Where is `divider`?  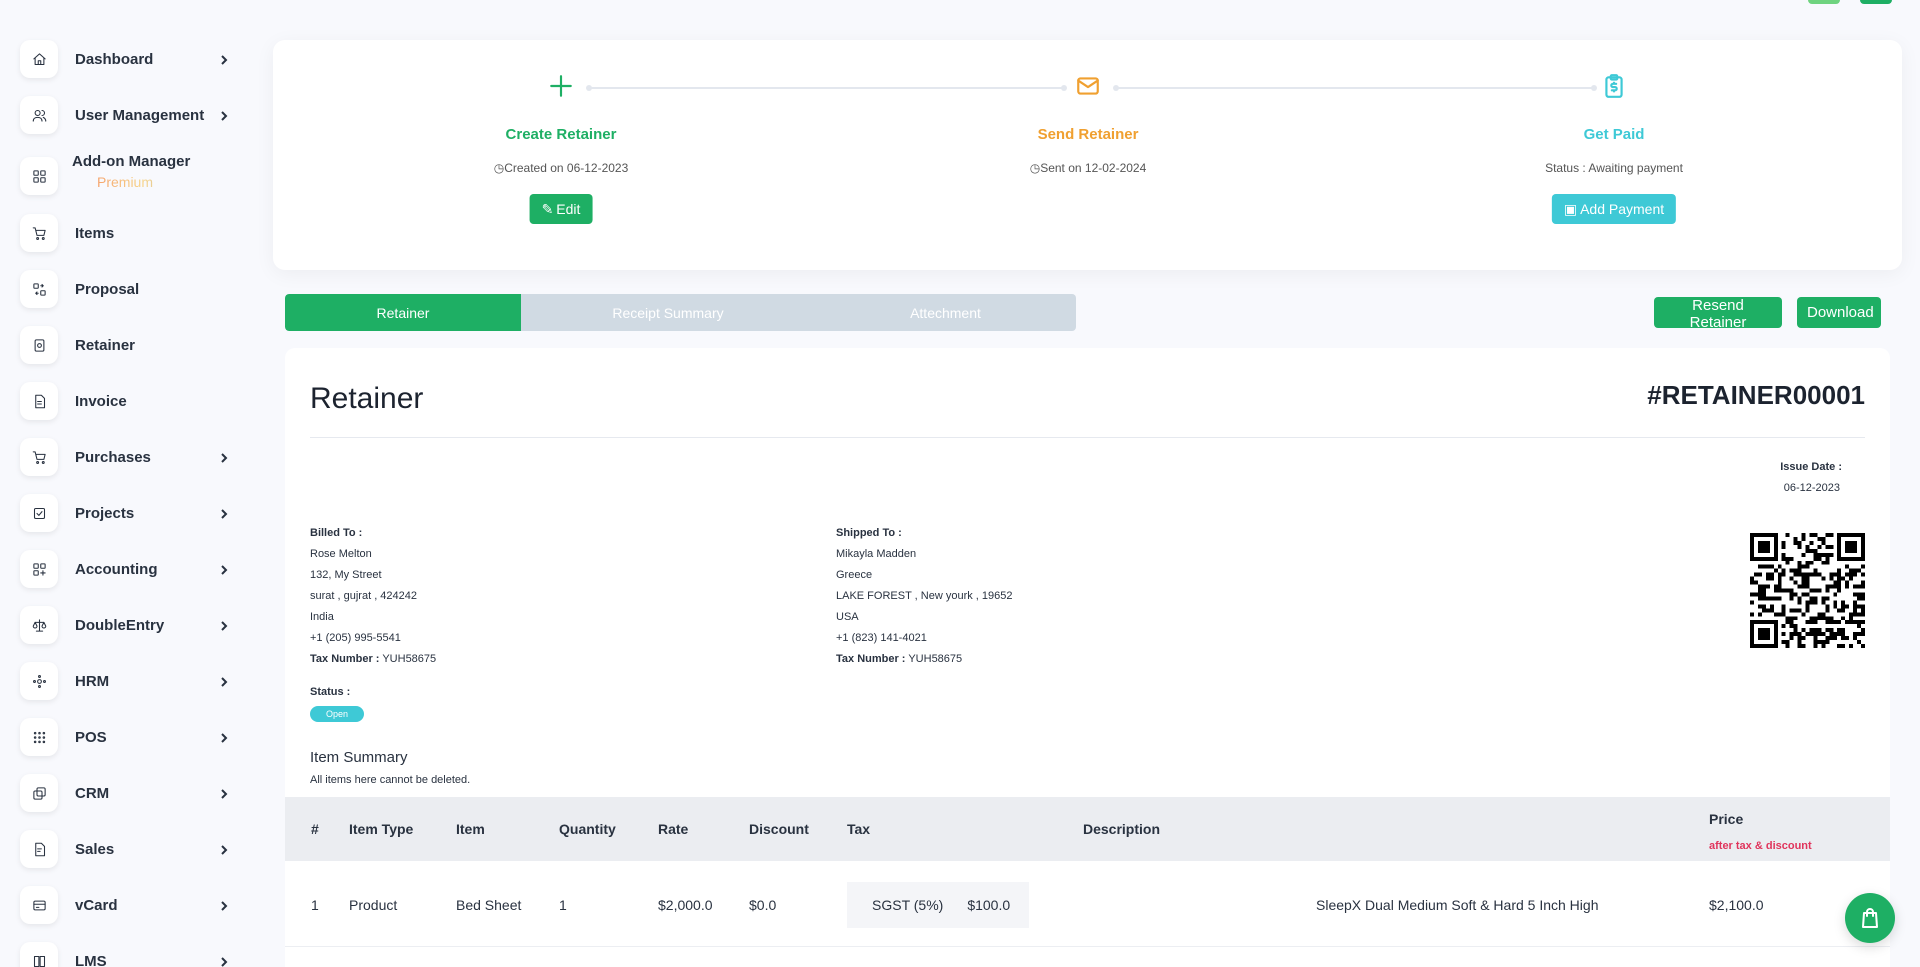
divider is located at coordinates (1087, 437).